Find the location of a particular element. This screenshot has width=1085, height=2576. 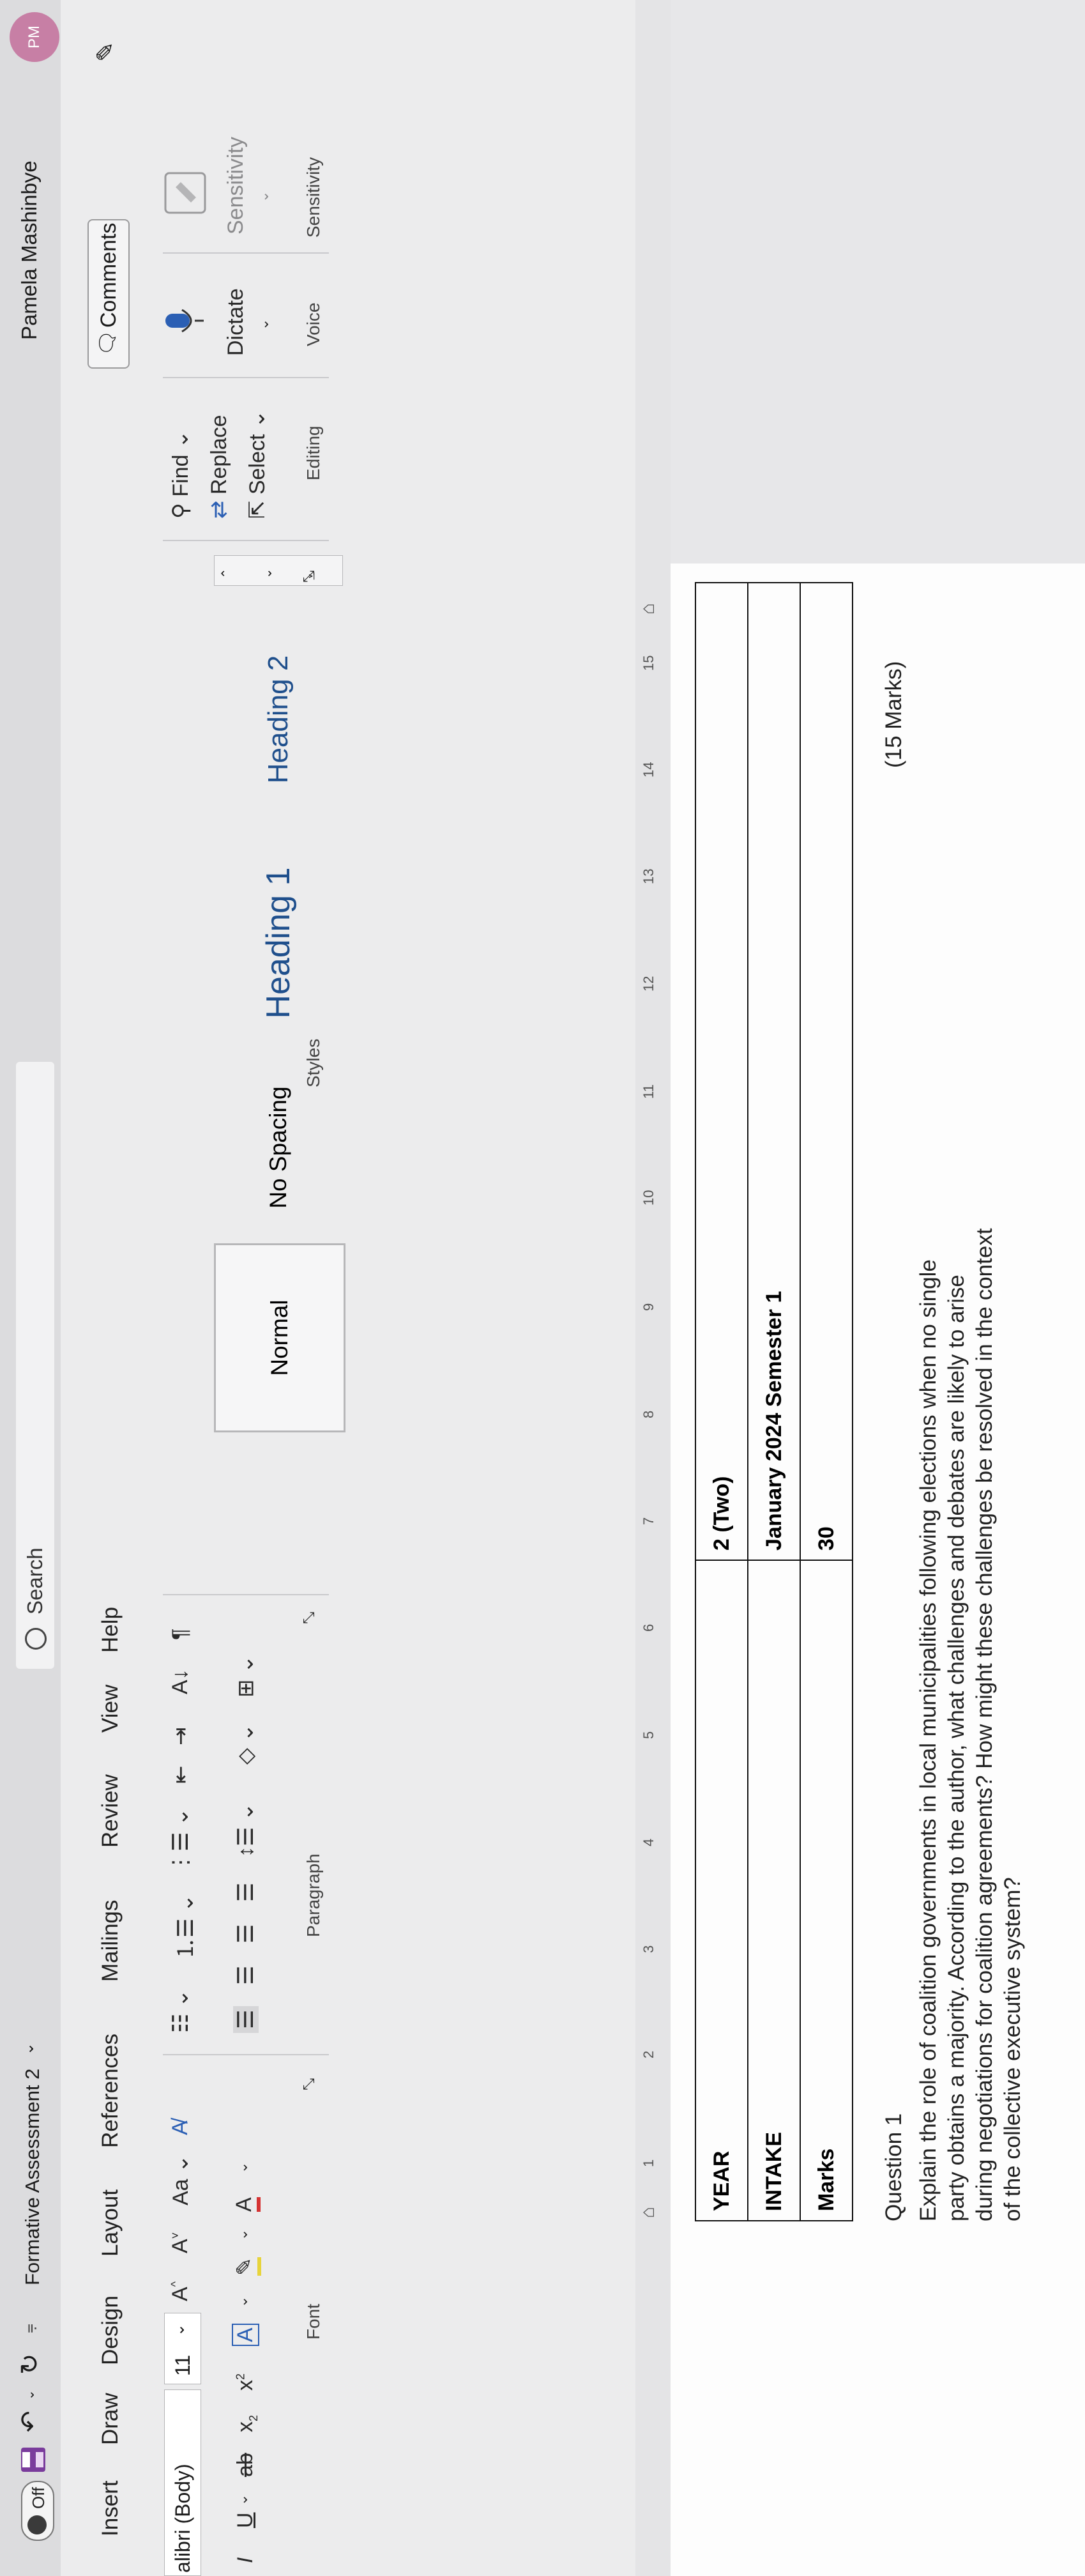

strikethrough-icon: ab is located at coordinates (245, 2465).